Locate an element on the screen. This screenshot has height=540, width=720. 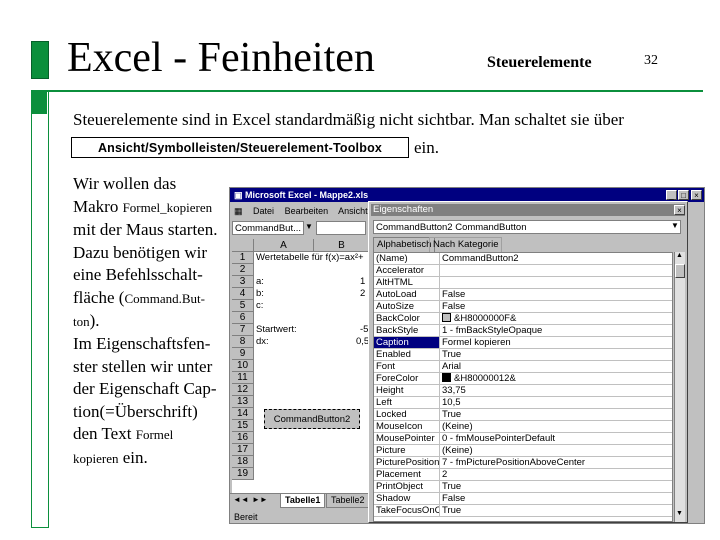
close-icon: × is located at coordinates (696, 195).